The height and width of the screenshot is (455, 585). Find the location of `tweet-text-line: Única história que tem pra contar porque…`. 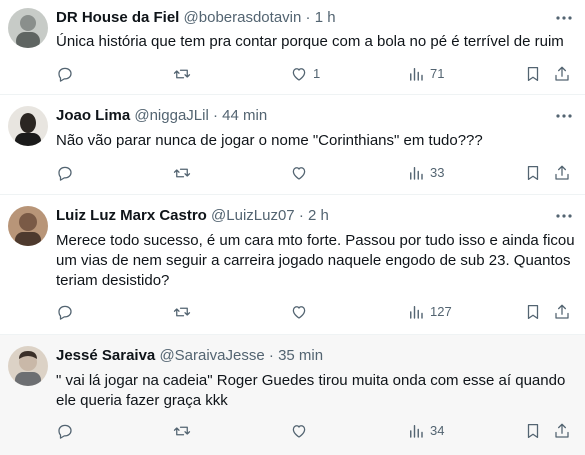

tweet-text-line: Única história que tem pra contar porque… is located at coordinates (310, 41).